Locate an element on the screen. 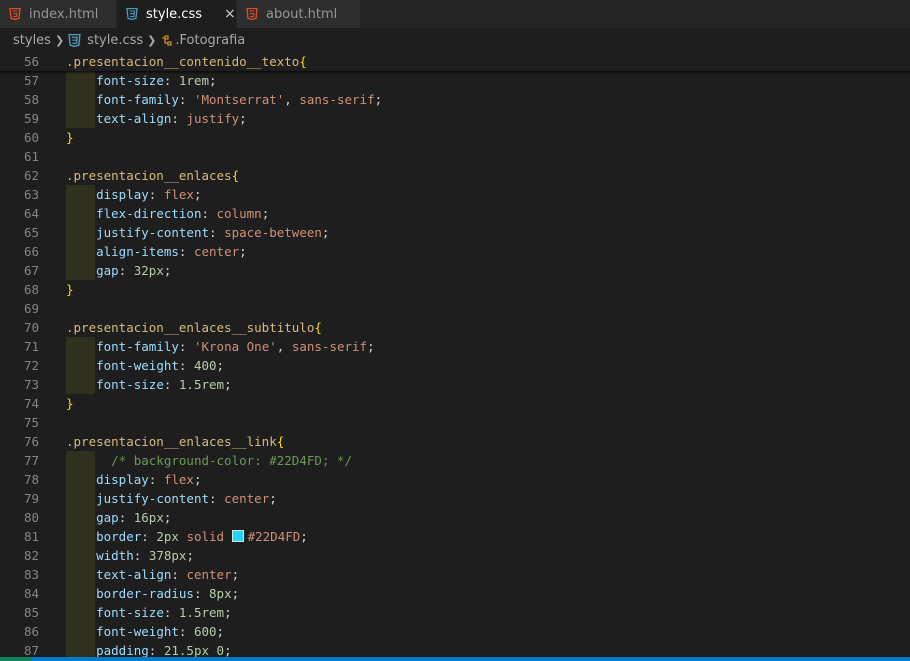 The height and width of the screenshot is (661, 910). code-token: display is located at coordinates (122, 479).